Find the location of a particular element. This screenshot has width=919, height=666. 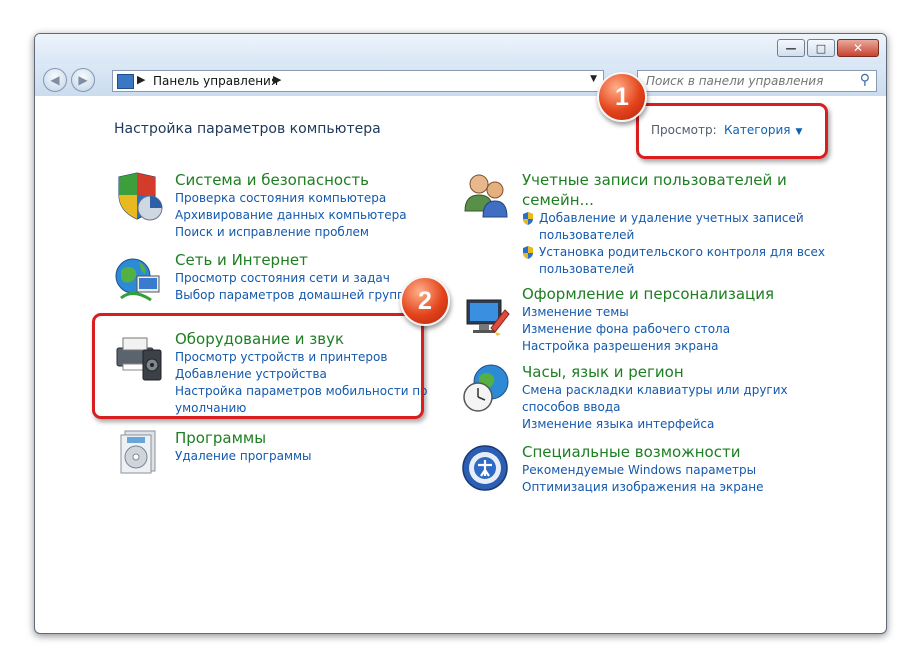

back-arrow-icon: ◀ is located at coordinates (55, 80).